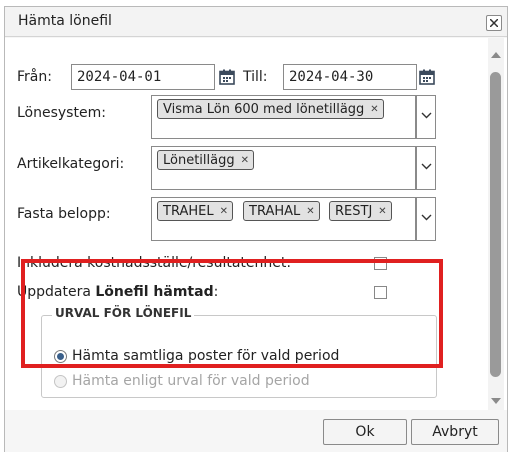 This screenshot has height=457, width=513. I want to click on lonesystem-tag: Visma Lön 600 med lönetillägg ✕, so click(270, 109).